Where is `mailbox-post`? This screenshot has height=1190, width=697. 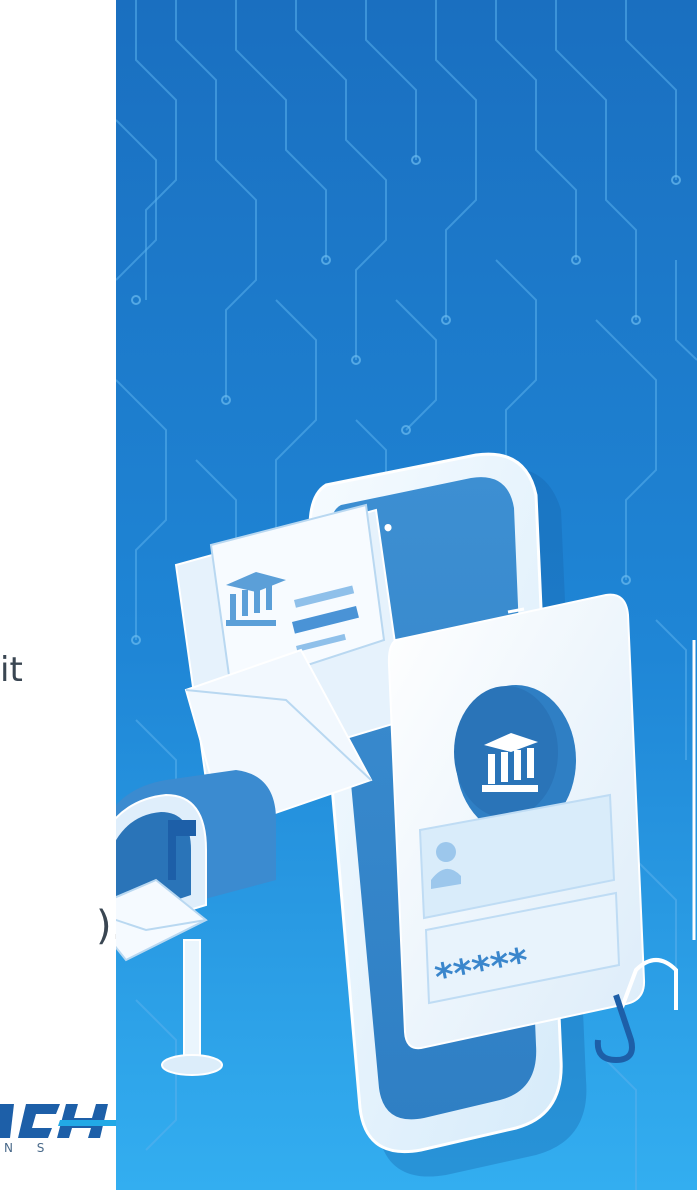
mailbox-post is located at coordinates (192, 1000).